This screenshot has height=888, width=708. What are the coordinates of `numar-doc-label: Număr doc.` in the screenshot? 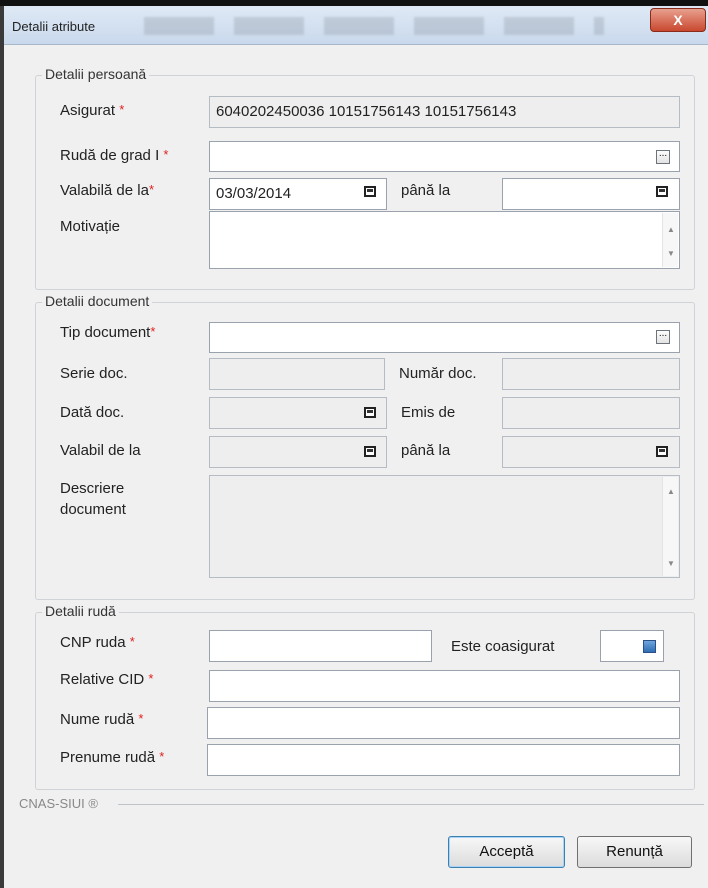 It's located at (438, 373).